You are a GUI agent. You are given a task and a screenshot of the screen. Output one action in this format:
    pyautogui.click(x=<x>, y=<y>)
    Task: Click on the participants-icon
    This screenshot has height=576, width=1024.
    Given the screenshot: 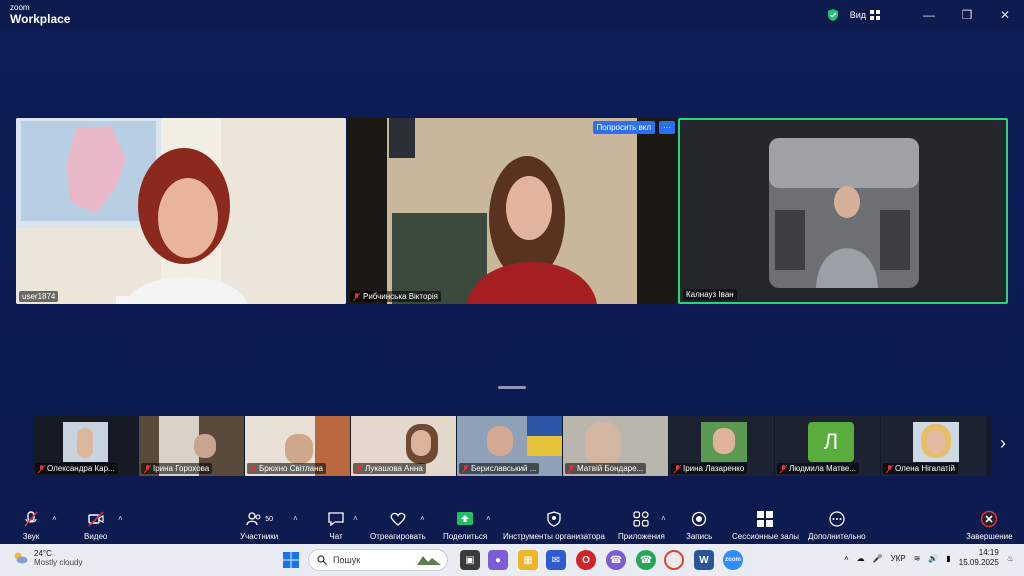 What is the action you would take?
    pyautogui.click(x=253, y=519)
    